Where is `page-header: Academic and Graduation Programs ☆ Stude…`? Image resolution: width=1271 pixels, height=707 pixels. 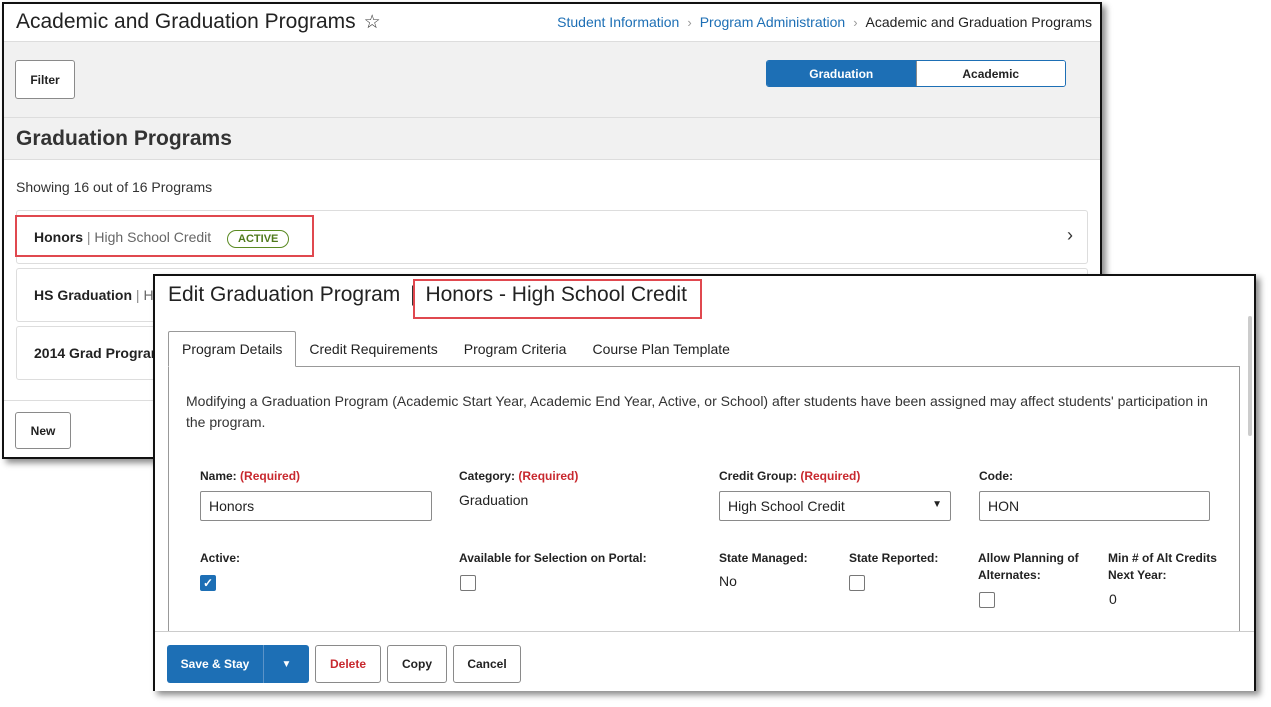 page-header: Academic and Graduation Programs ☆ Stude… is located at coordinates (552, 23).